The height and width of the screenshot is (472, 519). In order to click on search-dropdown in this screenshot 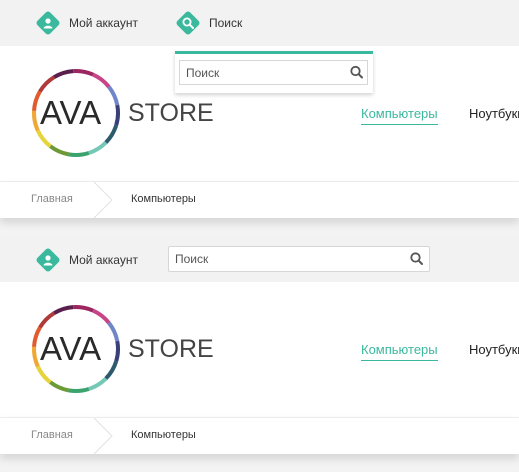, I will do `click(274, 72)`.